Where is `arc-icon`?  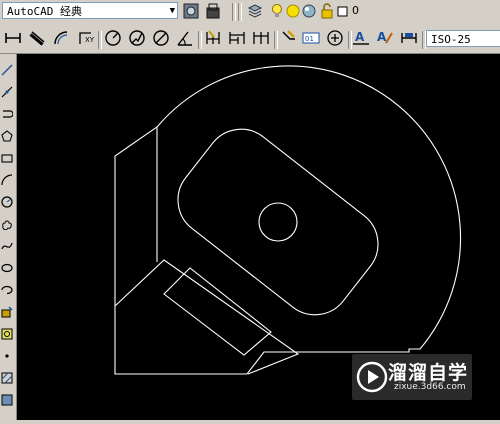 arc-icon is located at coordinates (7, 180).